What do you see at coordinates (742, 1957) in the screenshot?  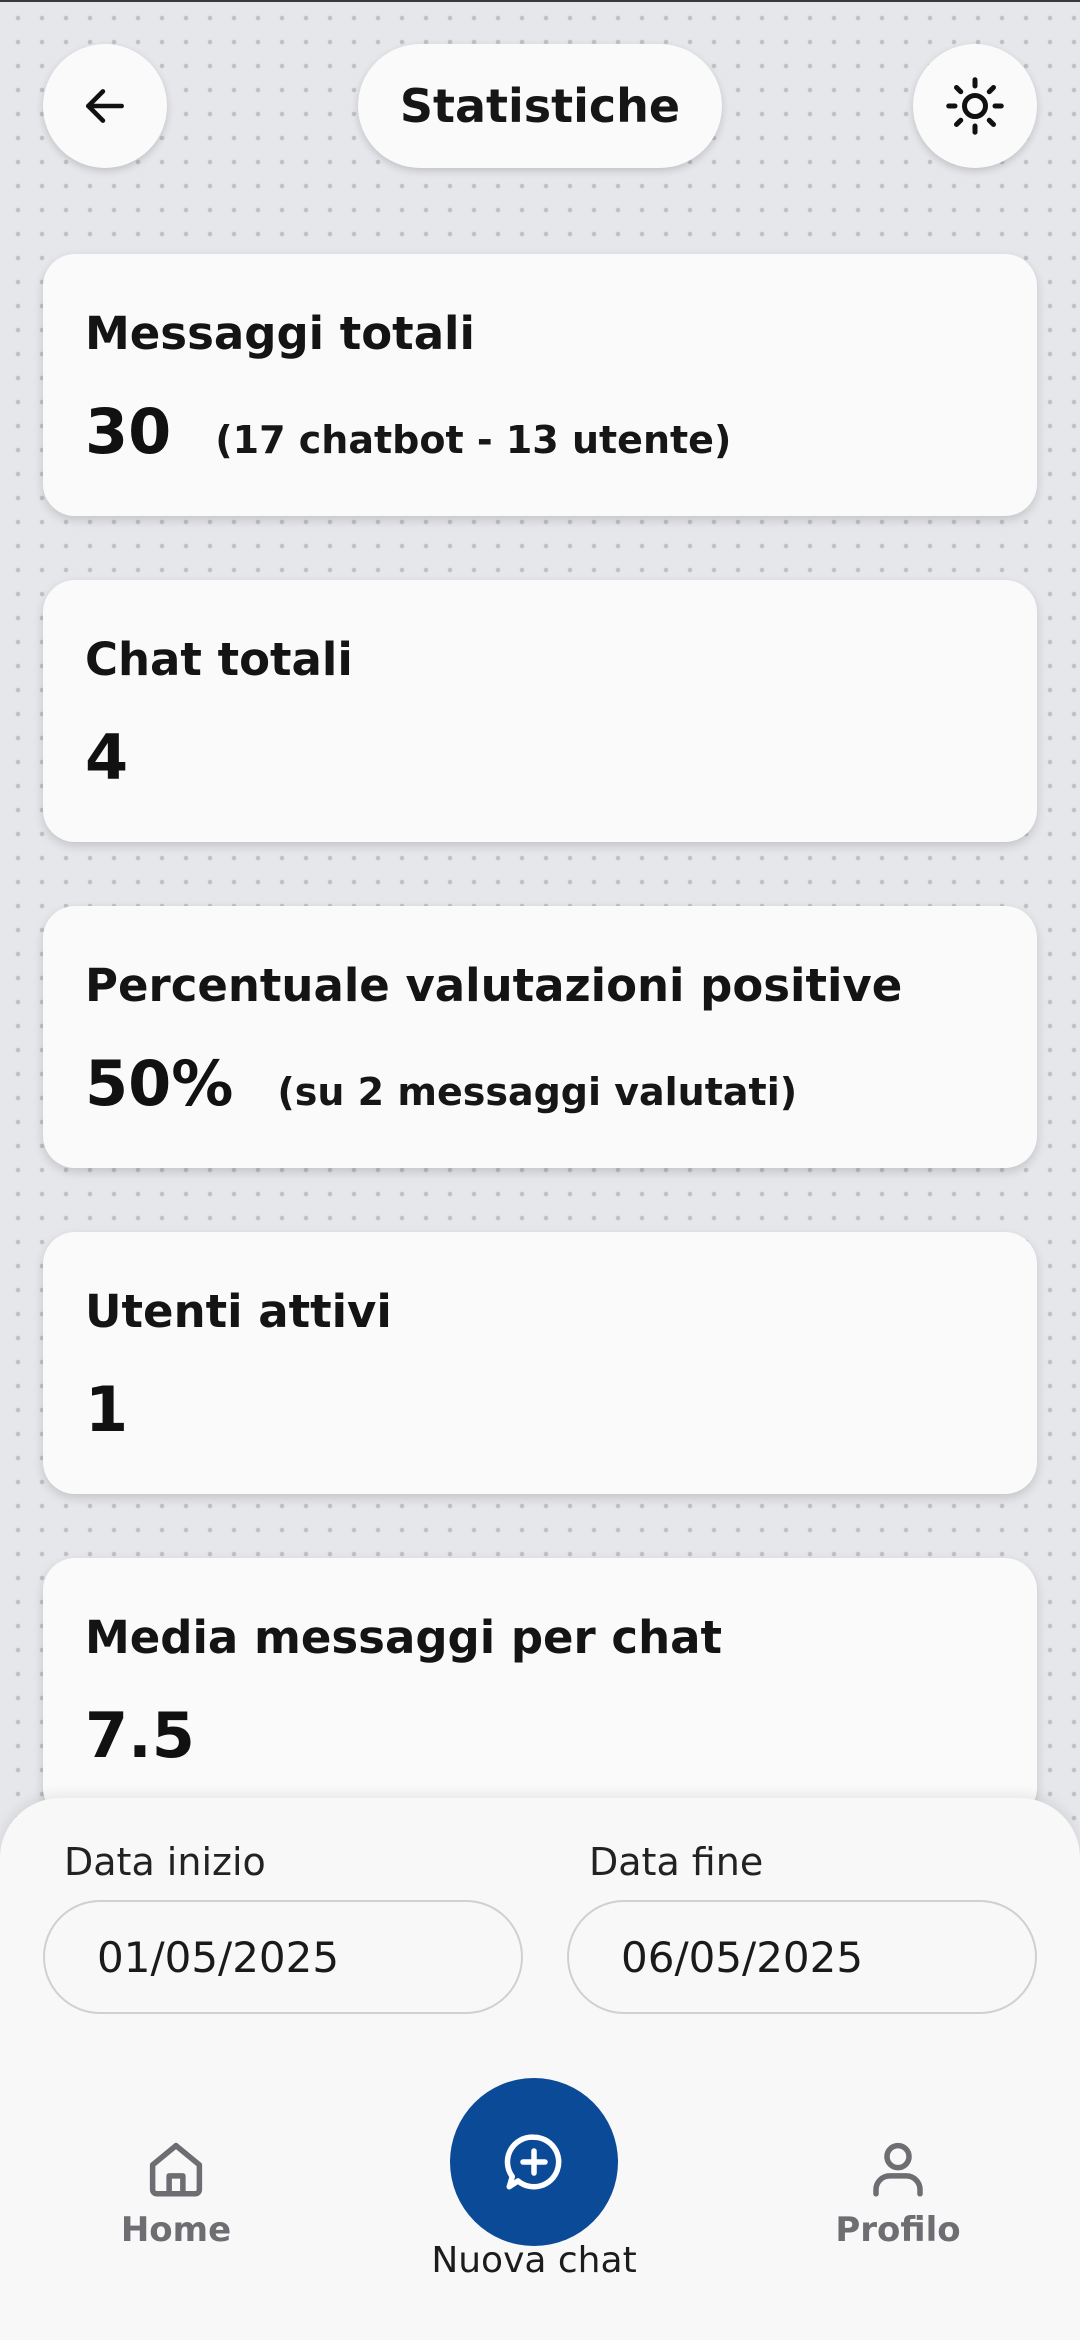 I see `end-date-value: 06/05/2025` at bounding box center [742, 1957].